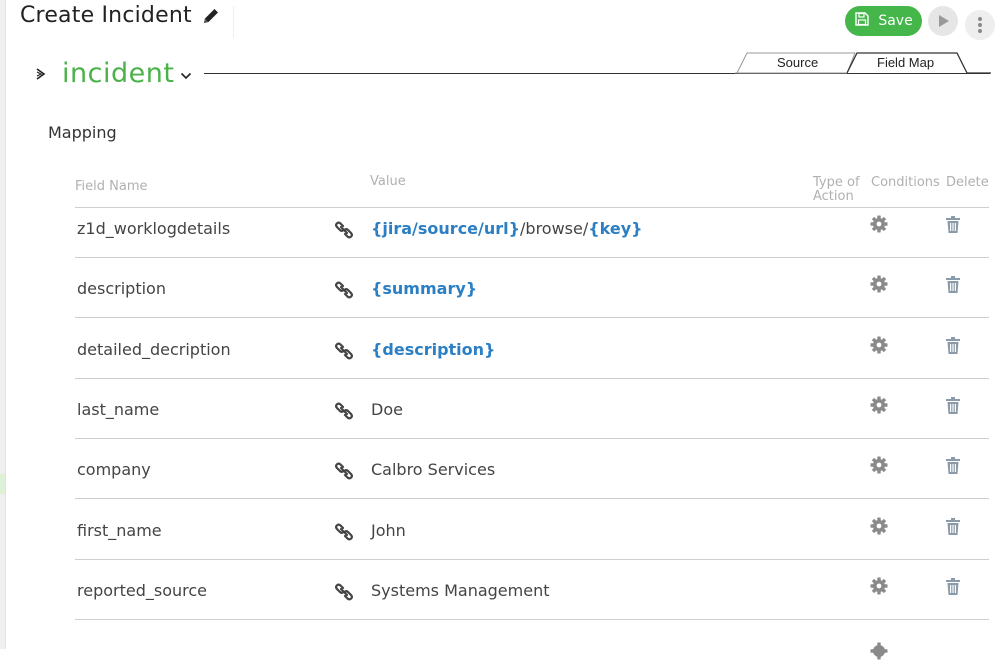  What do you see at coordinates (114, 469) in the screenshot?
I see `field-name: company` at bounding box center [114, 469].